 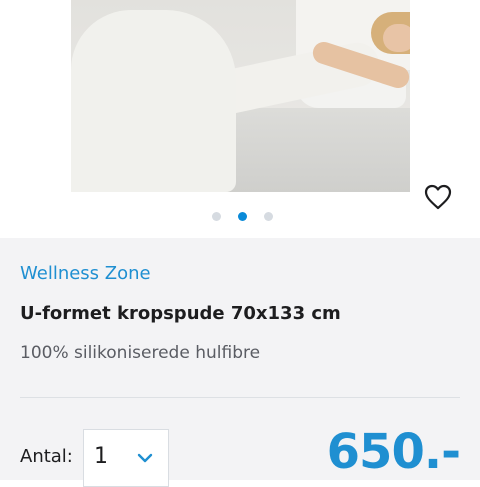 I want to click on quantity-select: 1, so click(x=126, y=458).